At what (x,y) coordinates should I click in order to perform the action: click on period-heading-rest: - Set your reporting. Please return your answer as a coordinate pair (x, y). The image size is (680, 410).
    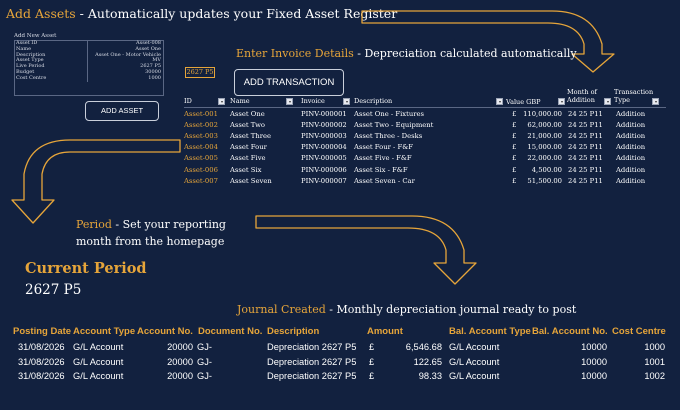
    Looking at the image, I should click on (168, 224).